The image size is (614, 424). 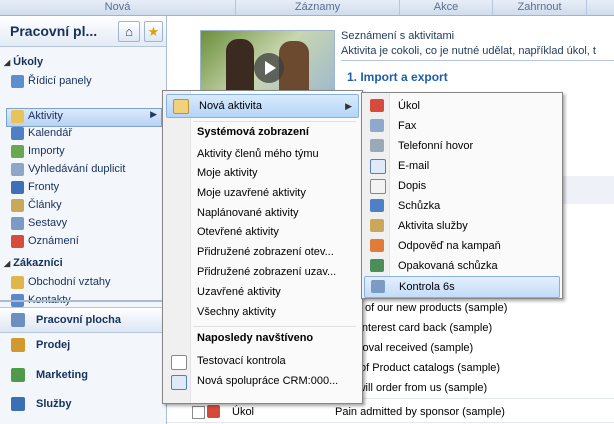 I want to click on dashboard-icon, so click(x=17, y=81).